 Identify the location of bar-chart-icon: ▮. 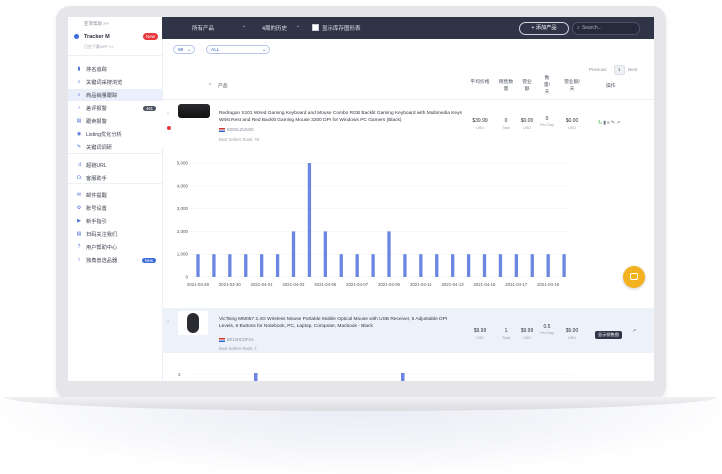
(79, 69).